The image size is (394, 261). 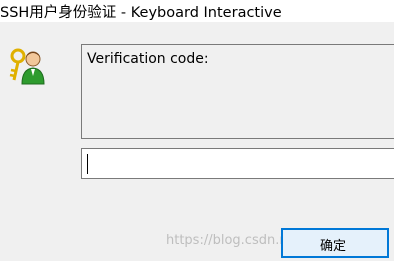 I want to click on ok-button: 确定, so click(x=335, y=243).